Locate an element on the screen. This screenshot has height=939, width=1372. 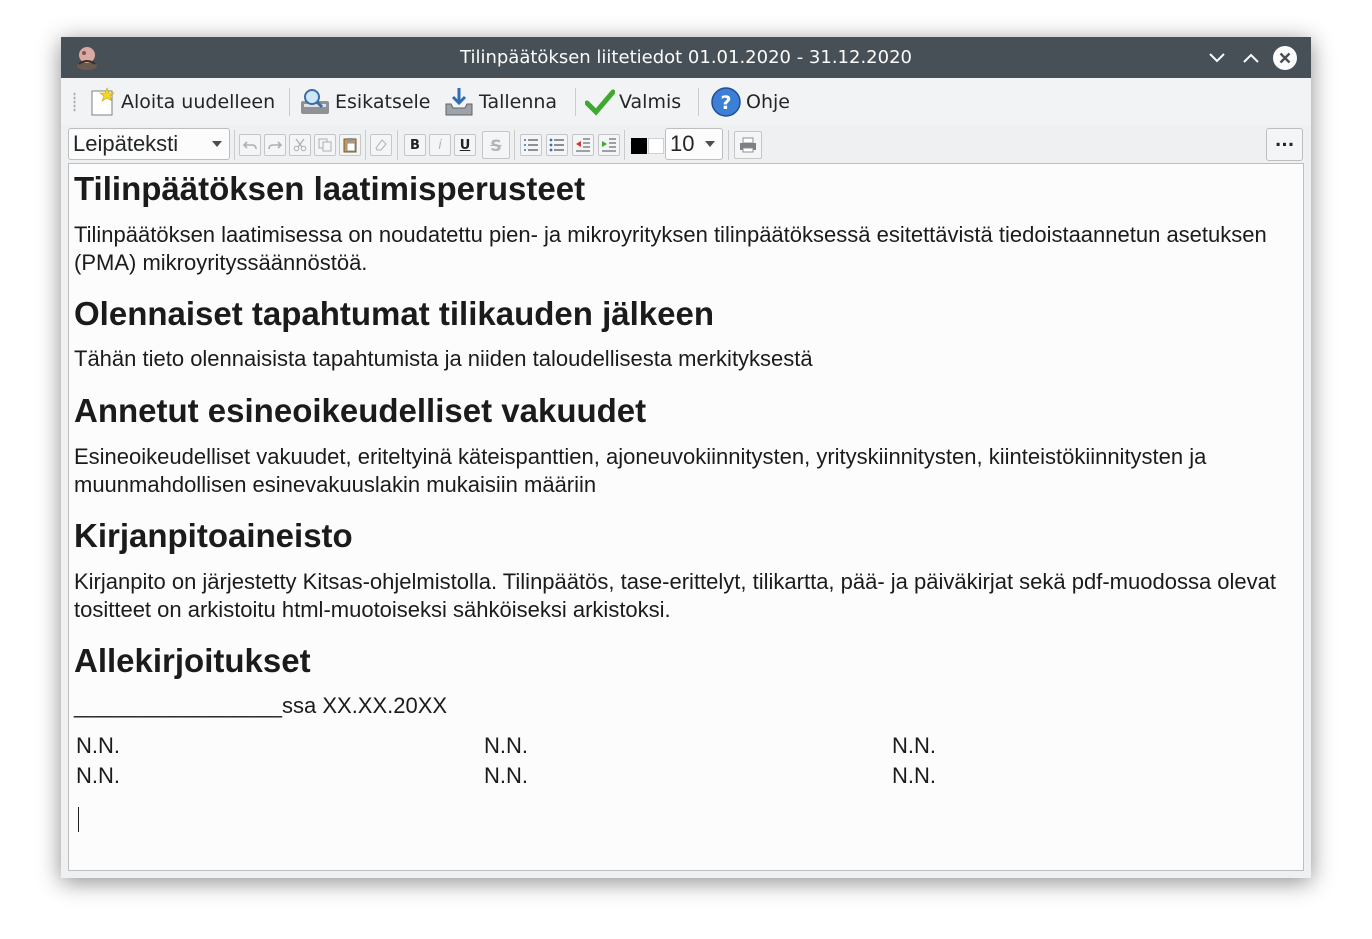
chevron-up-icon is located at coordinates (1251, 58).